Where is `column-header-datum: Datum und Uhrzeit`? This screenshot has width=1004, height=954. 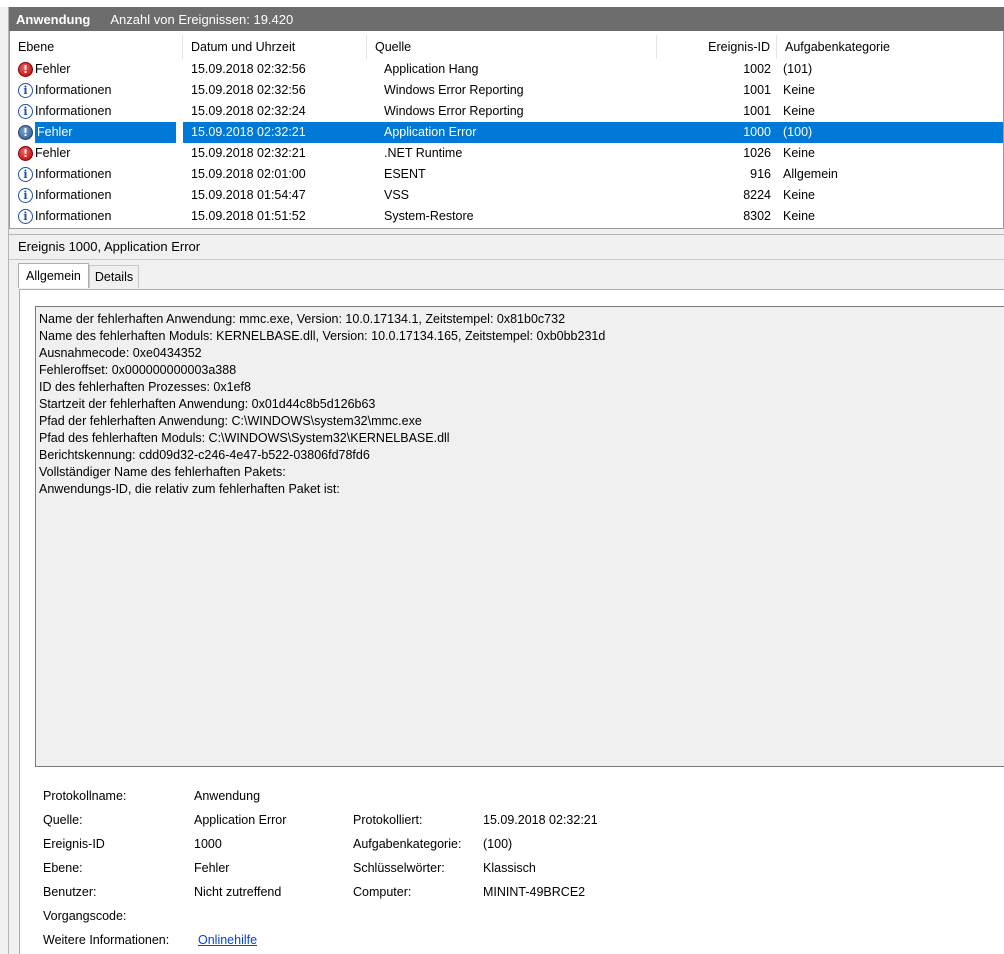
column-header-datum: Datum und Uhrzeit is located at coordinates (275, 47).